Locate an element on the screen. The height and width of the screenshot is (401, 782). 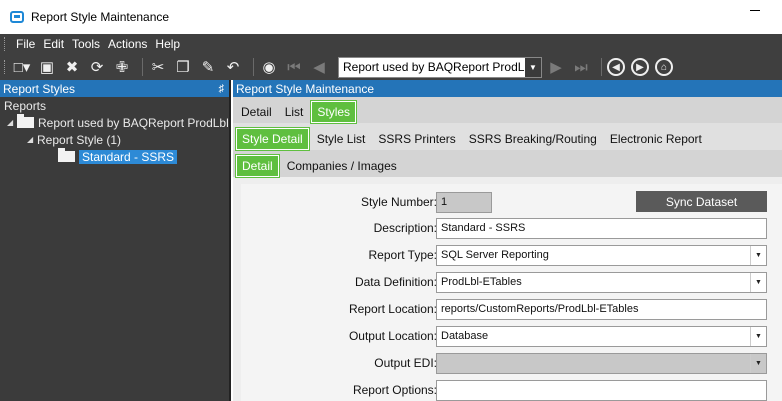
tab-style-list: Style List is located at coordinates (341, 139).